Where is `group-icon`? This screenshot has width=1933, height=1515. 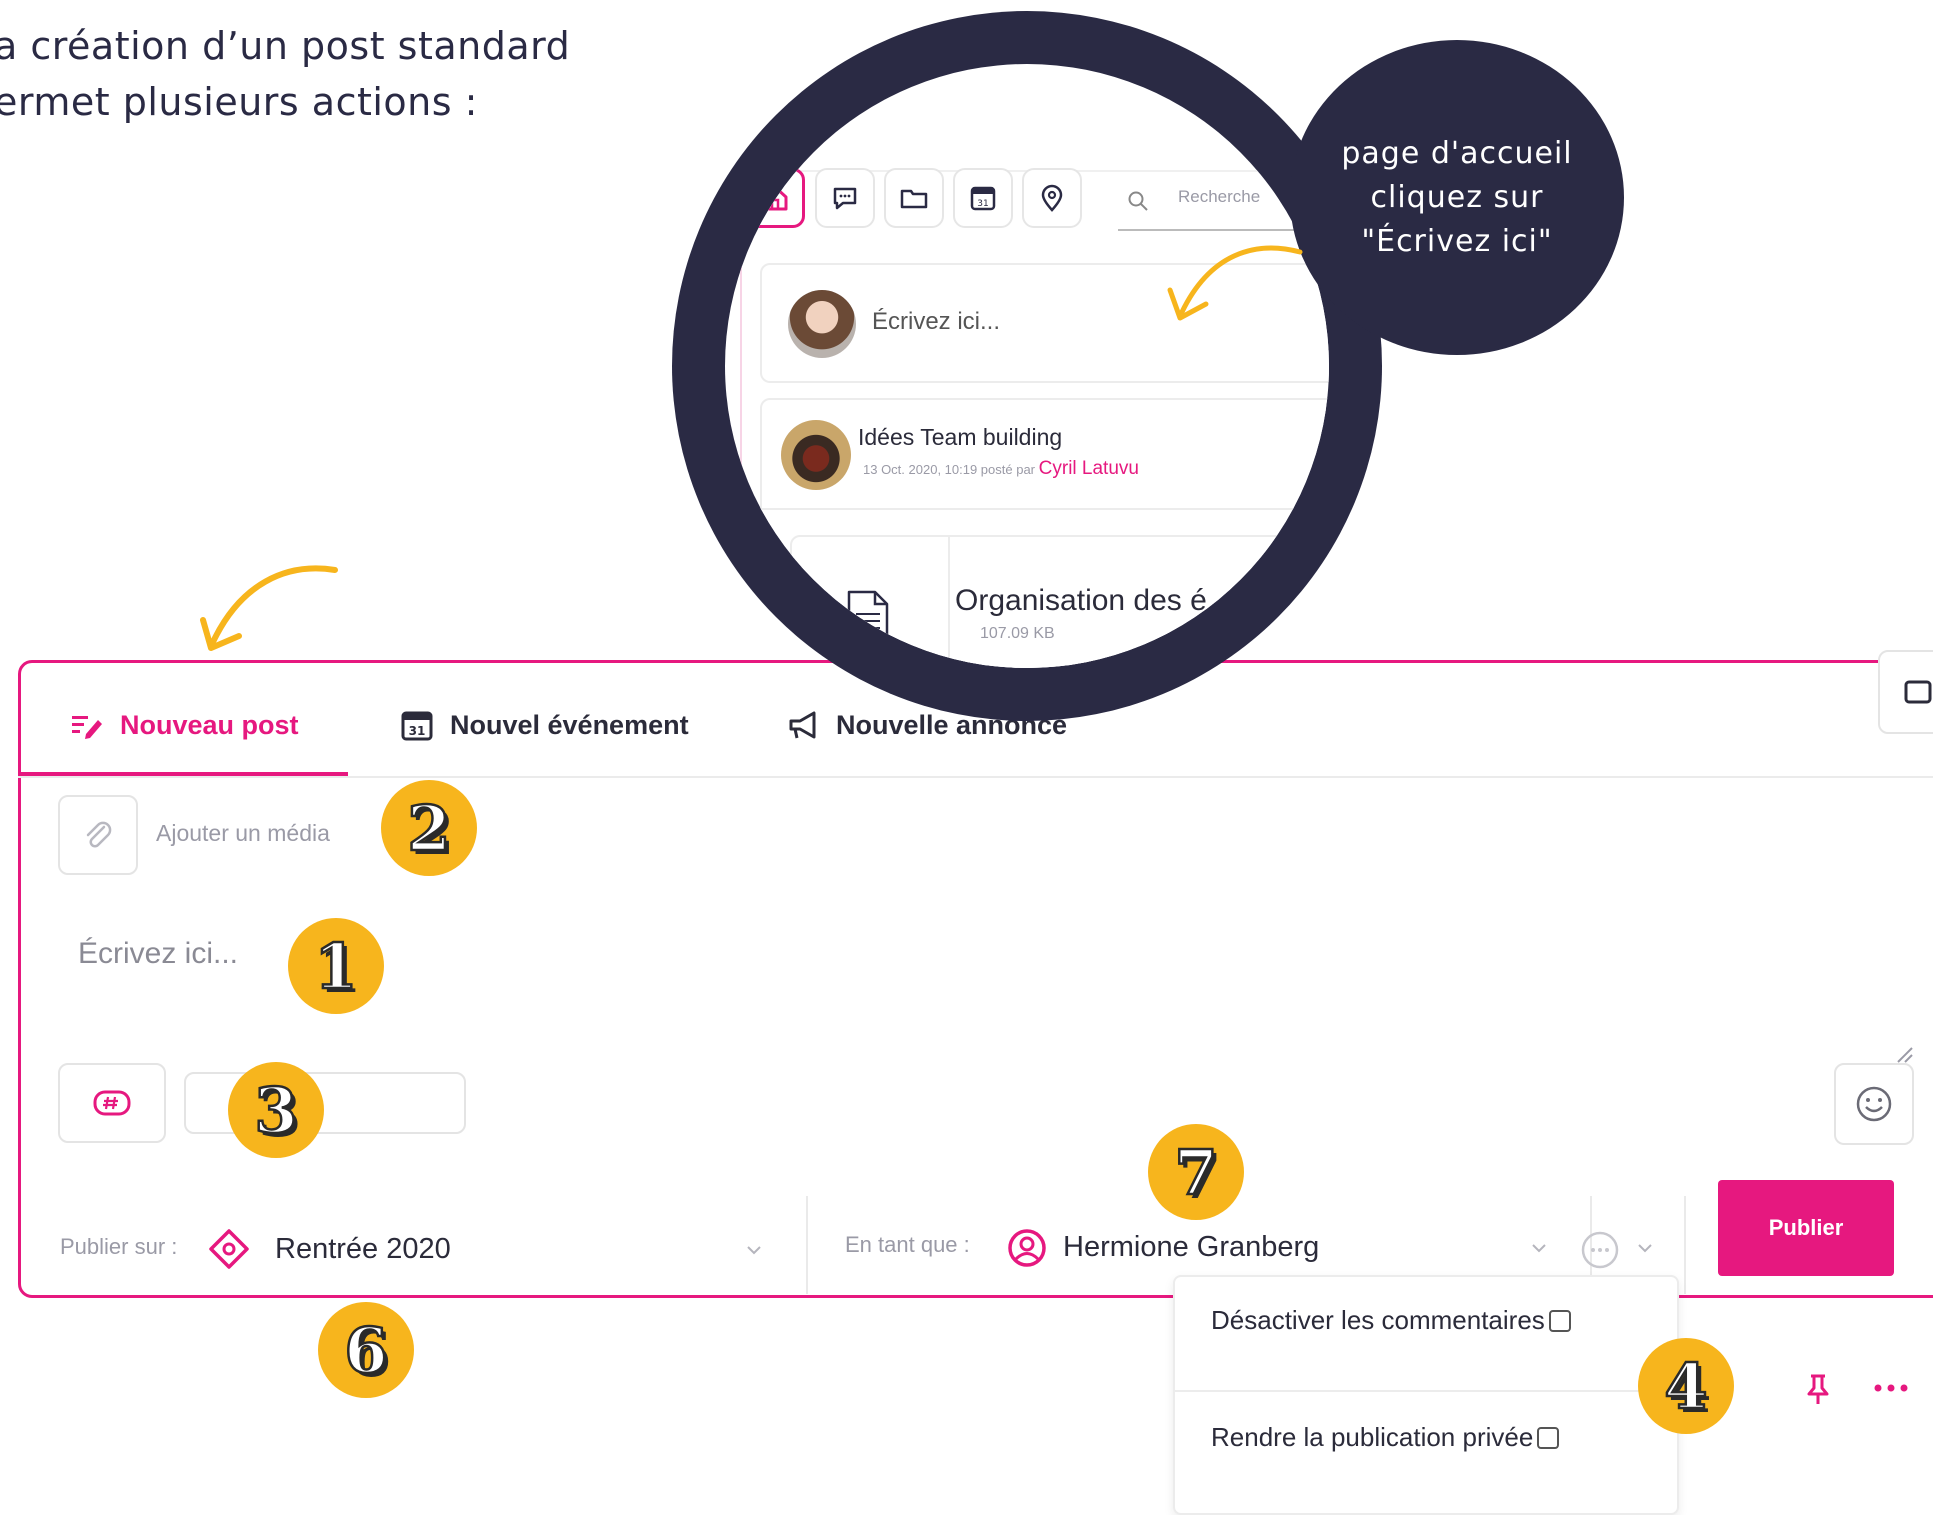 group-icon is located at coordinates (229, 1249).